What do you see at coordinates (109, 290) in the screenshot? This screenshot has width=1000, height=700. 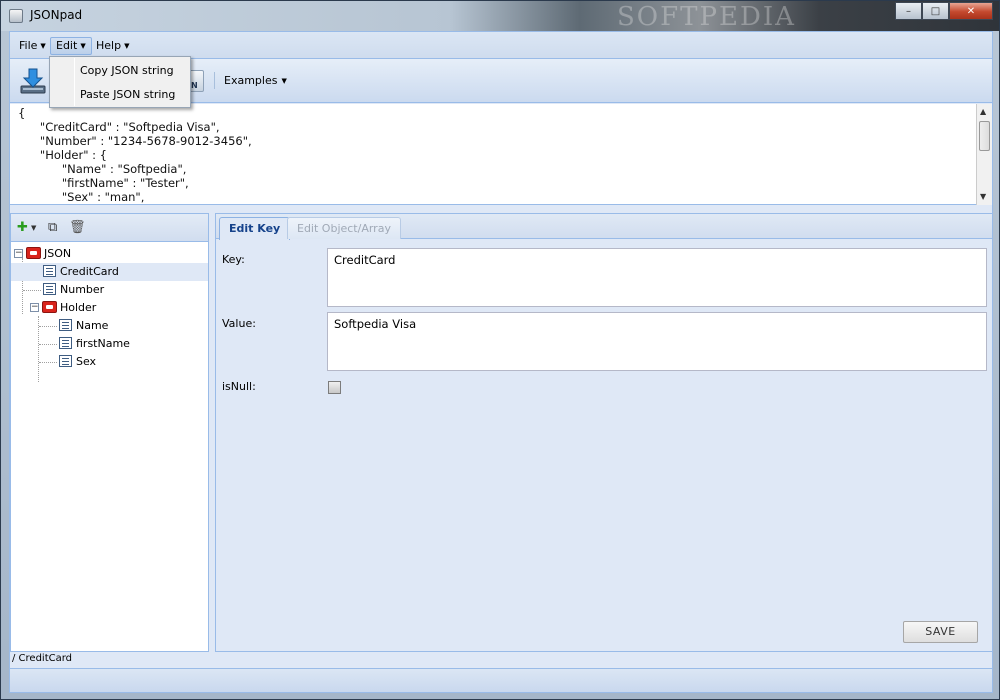 I see `tree-node: Number` at bounding box center [109, 290].